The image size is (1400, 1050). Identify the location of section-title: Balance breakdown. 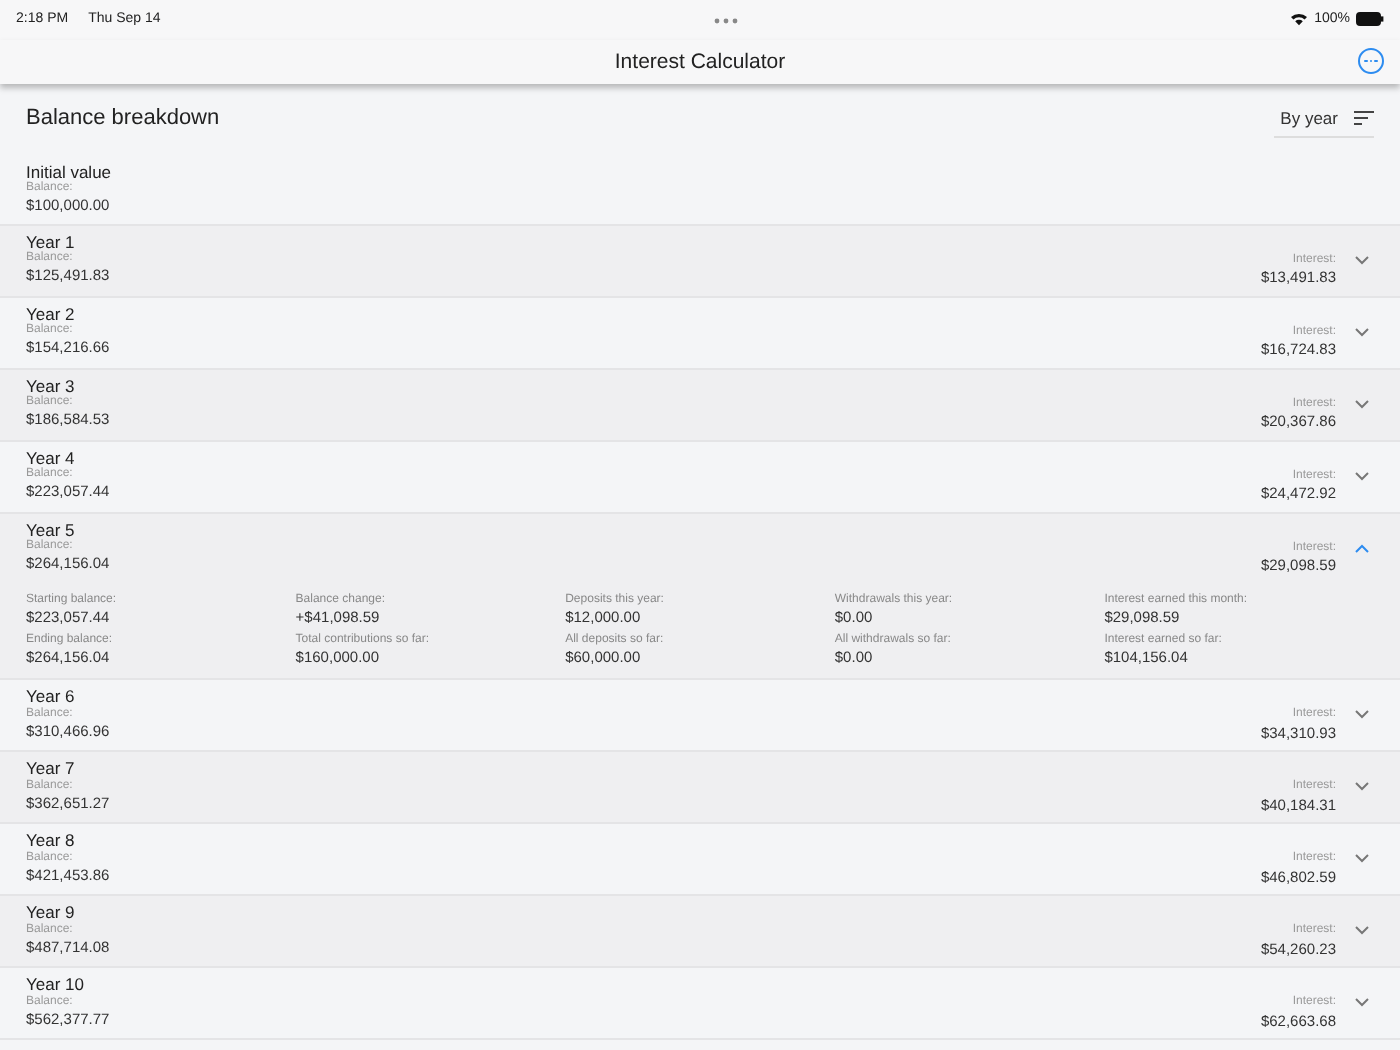
(123, 120).